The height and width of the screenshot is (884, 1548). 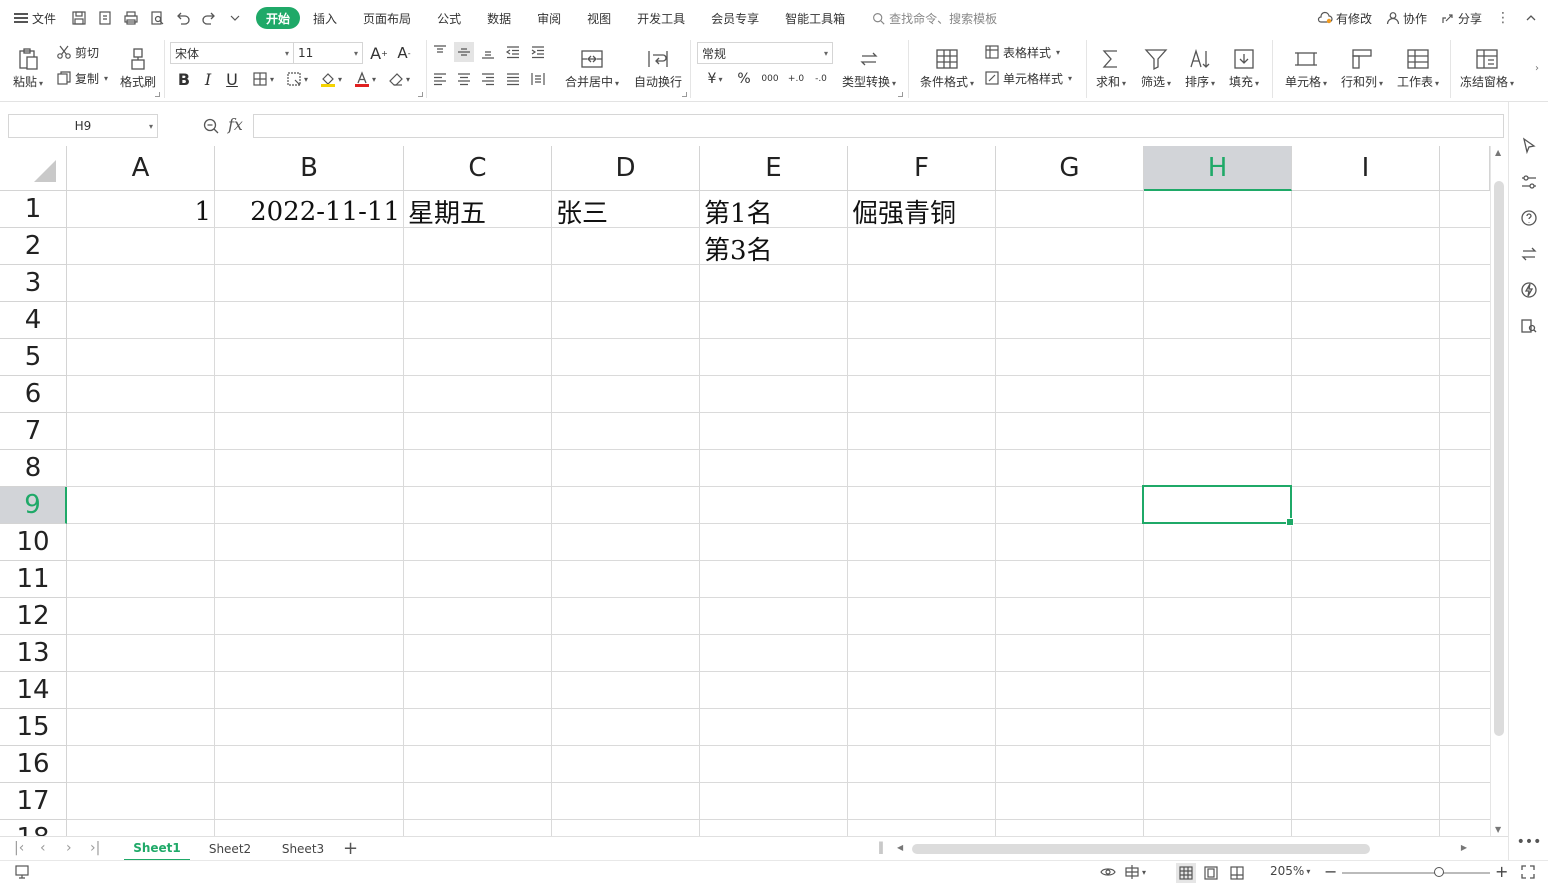 What do you see at coordinates (33, 468) in the screenshot?
I see `row-header-8: 8` at bounding box center [33, 468].